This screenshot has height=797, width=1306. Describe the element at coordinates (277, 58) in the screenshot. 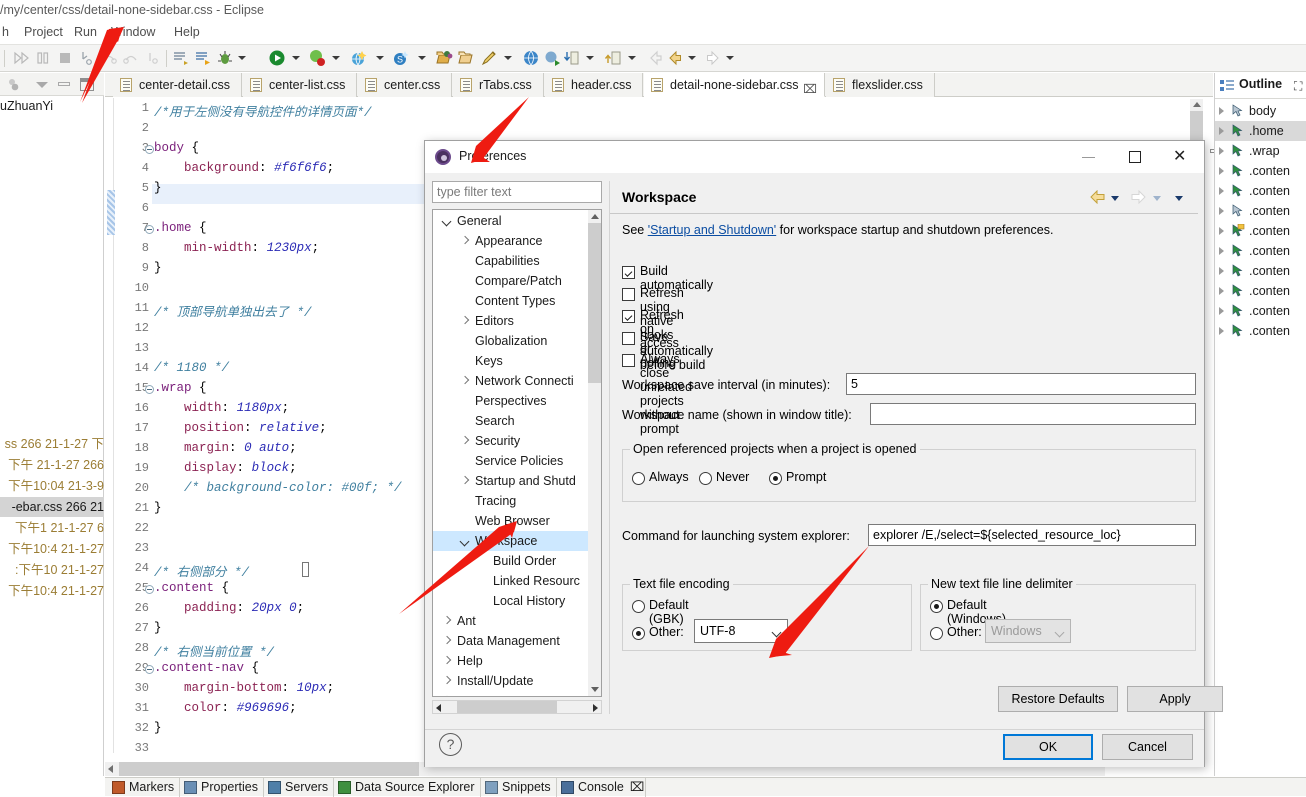

I see `run-icon` at that location.